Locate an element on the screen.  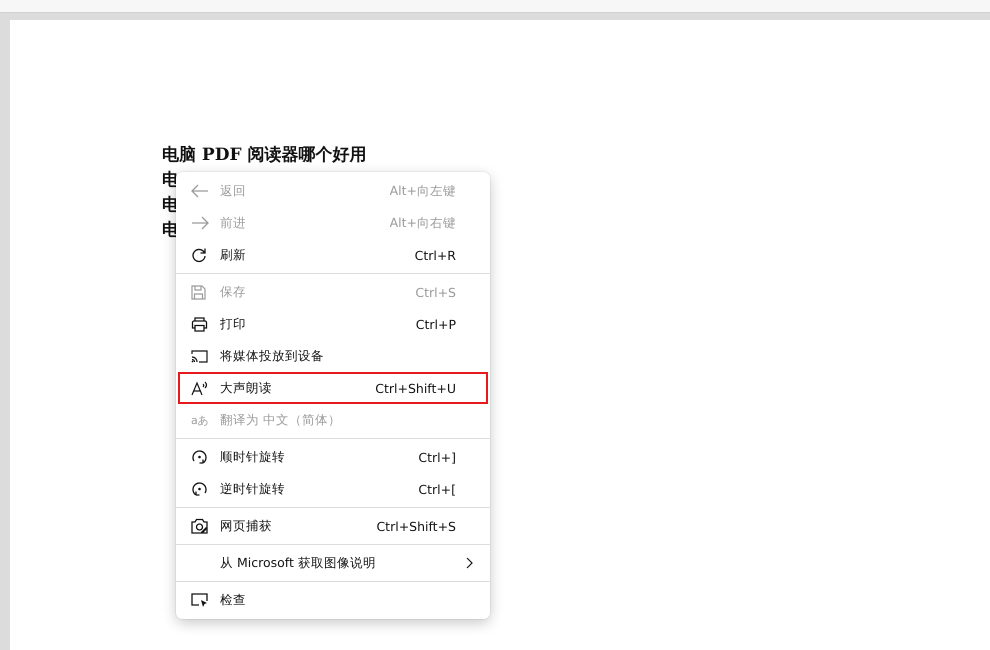
save-icon is located at coordinates (198, 292).